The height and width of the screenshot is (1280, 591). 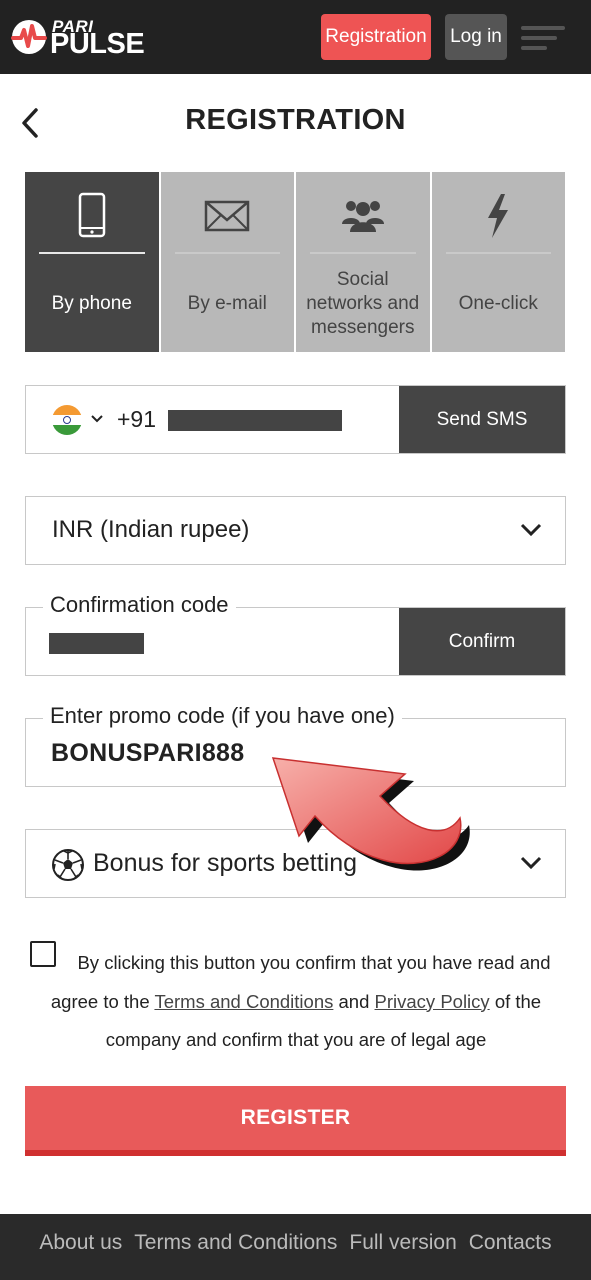 What do you see at coordinates (97, 44) in the screenshot?
I see `logo-text-pulse: PULSE` at bounding box center [97, 44].